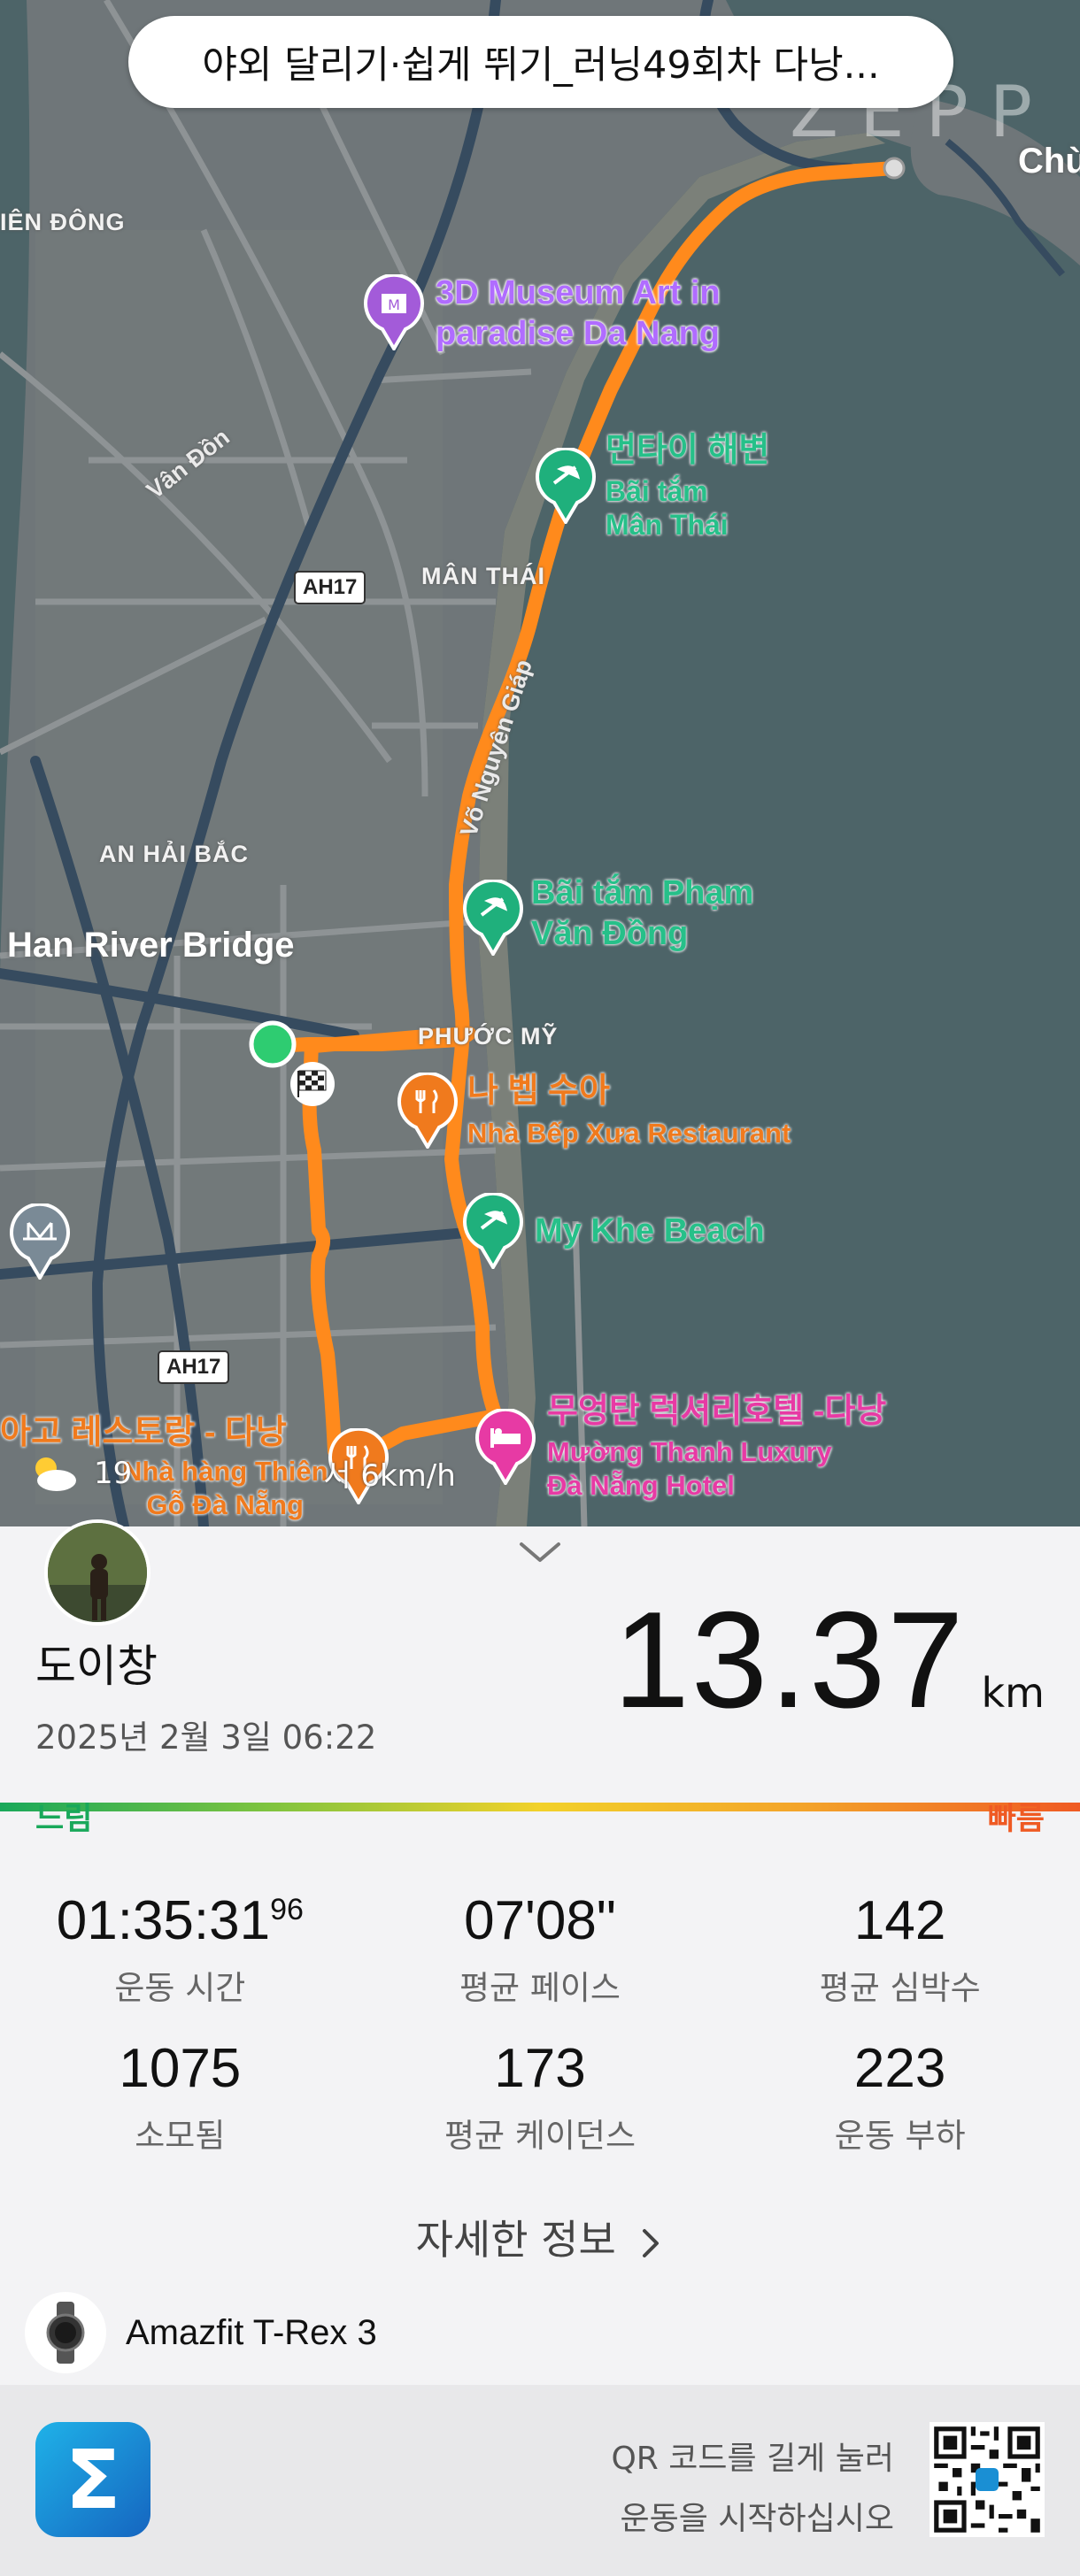  What do you see at coordinates (642, 913) in the screenshot?
I see `poi-label-pham-van-dong: Bãi tắm Phạm Văn Đồng` at bounding box center [642, 913].